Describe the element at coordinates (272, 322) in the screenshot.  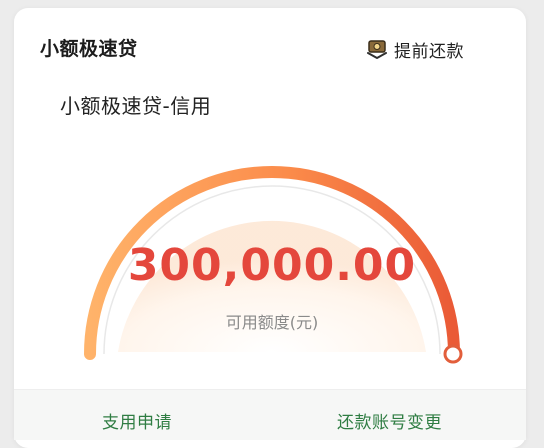
I see `available-amount-label: 可用额度(元)` at that location.